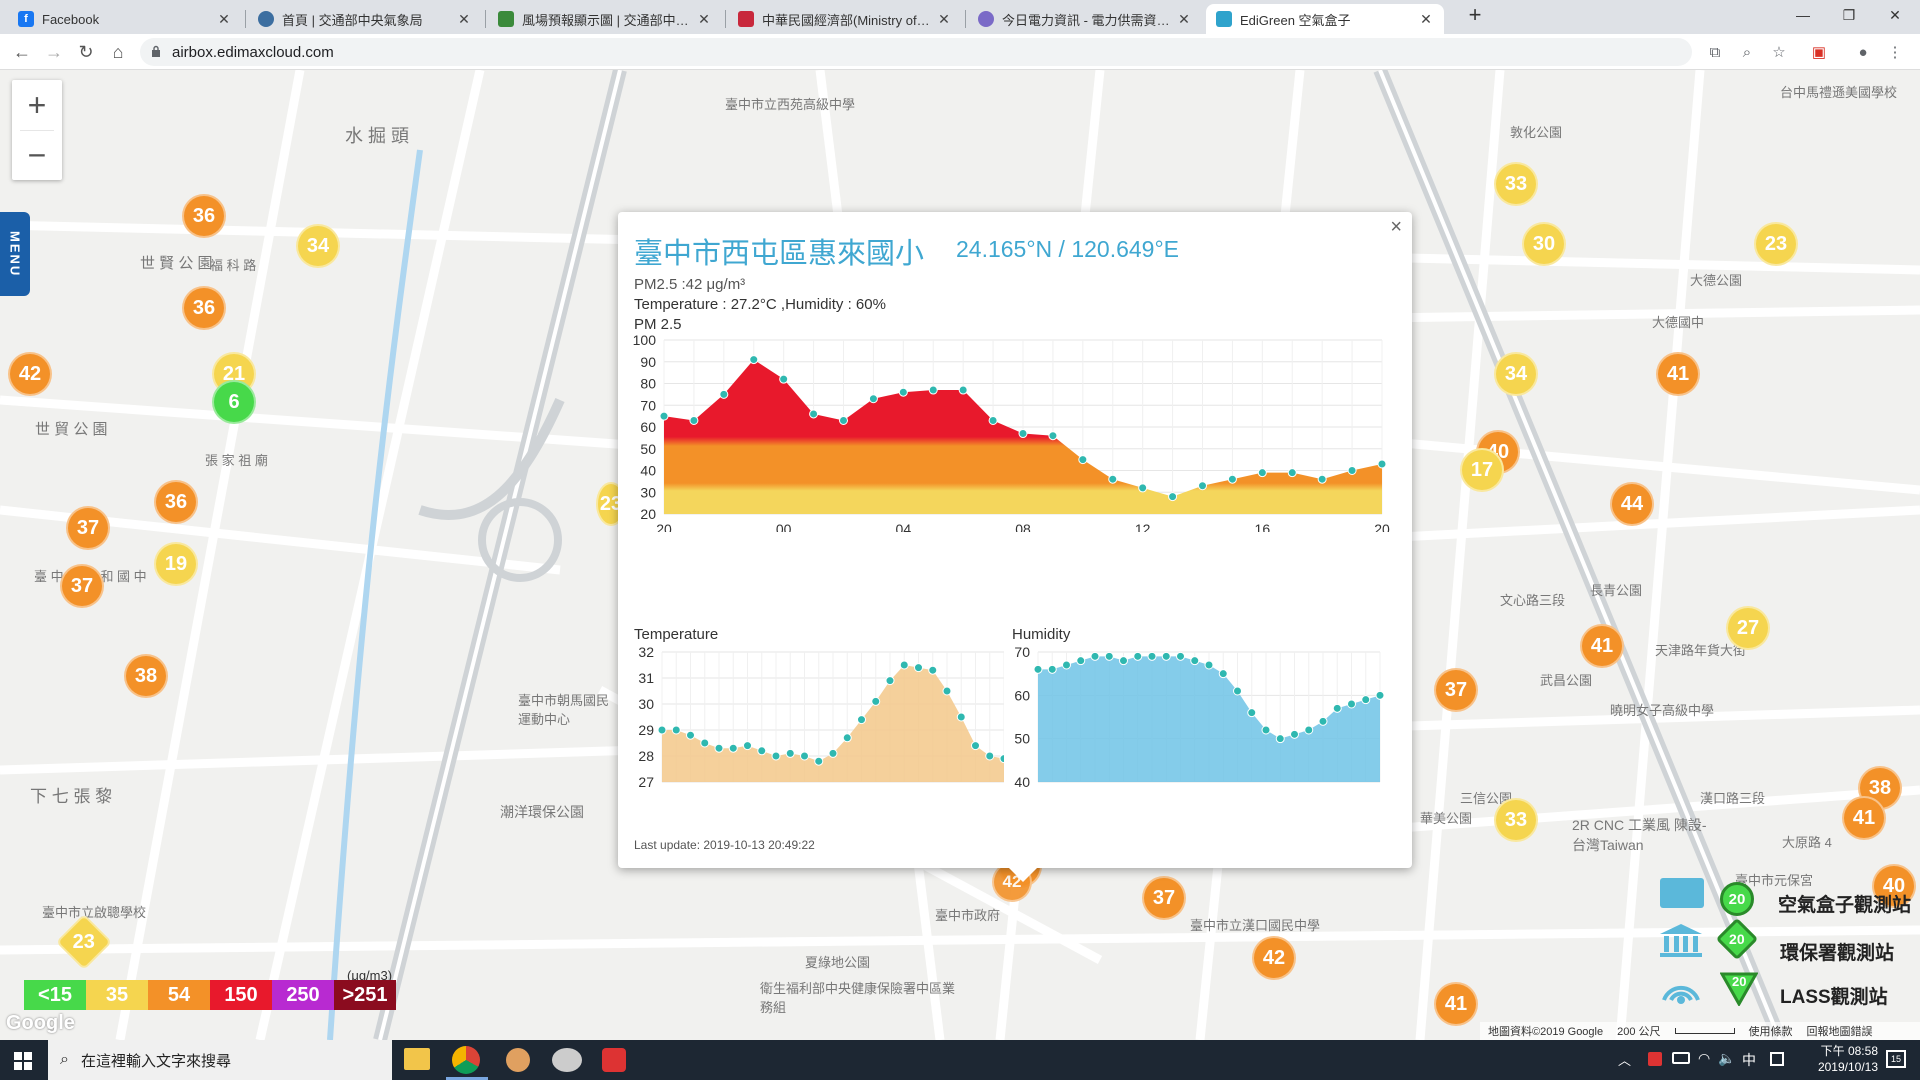 This screenshot has width=1920, height=1080. Describe the element at coordinates (1777, 1059) in the screenshot. I see `ime-mode-icon` at that location.